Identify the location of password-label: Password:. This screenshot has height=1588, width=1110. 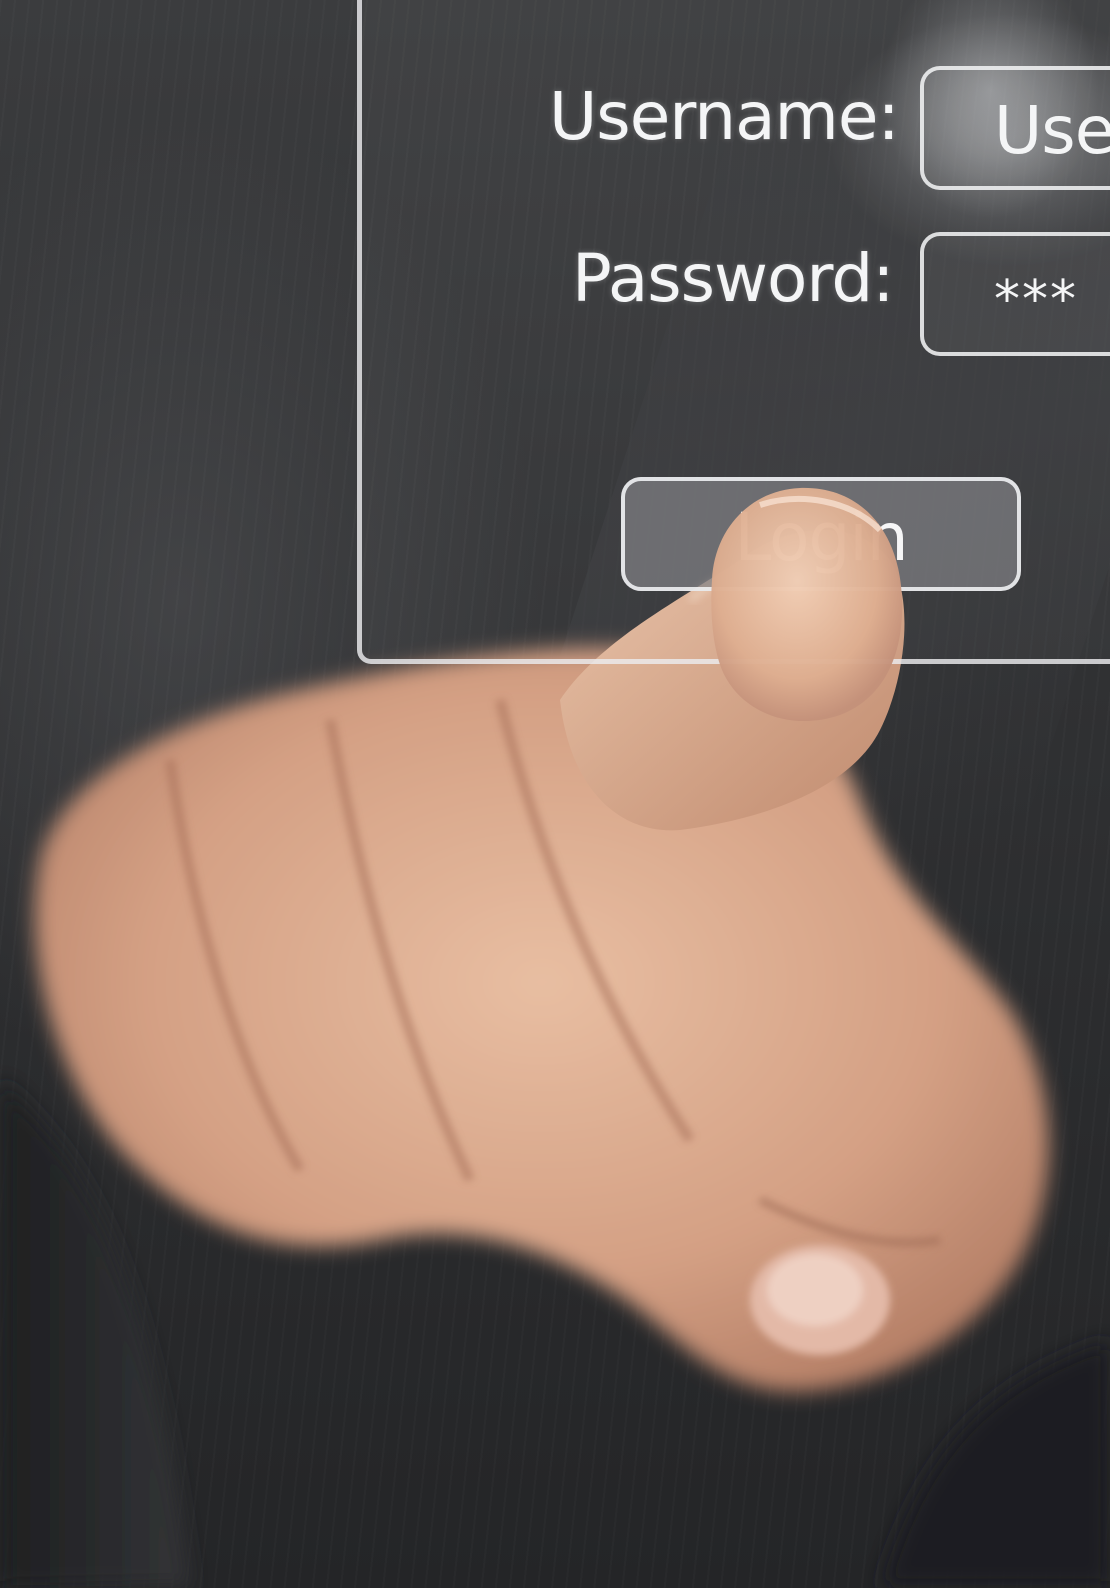
(733, 278).